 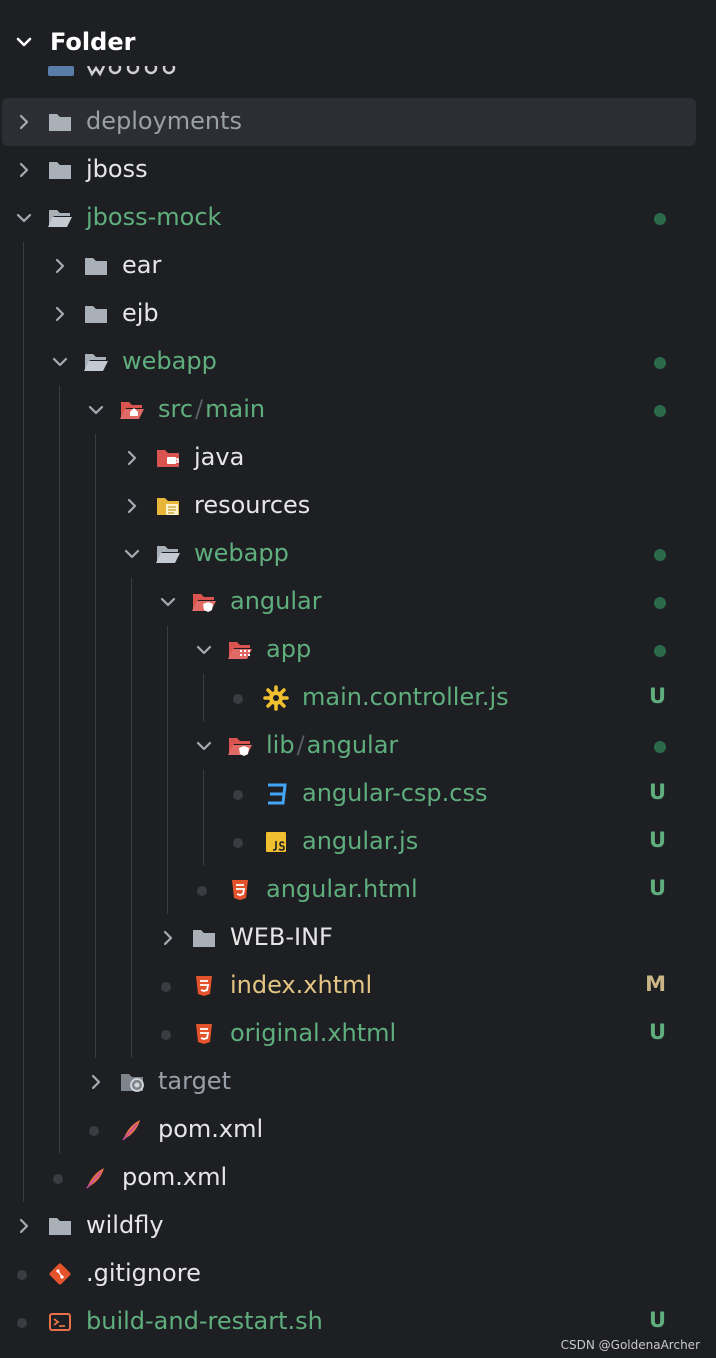 I want to click on tree-row-gitignore: .gitignore, so click(x=358, y=1274).